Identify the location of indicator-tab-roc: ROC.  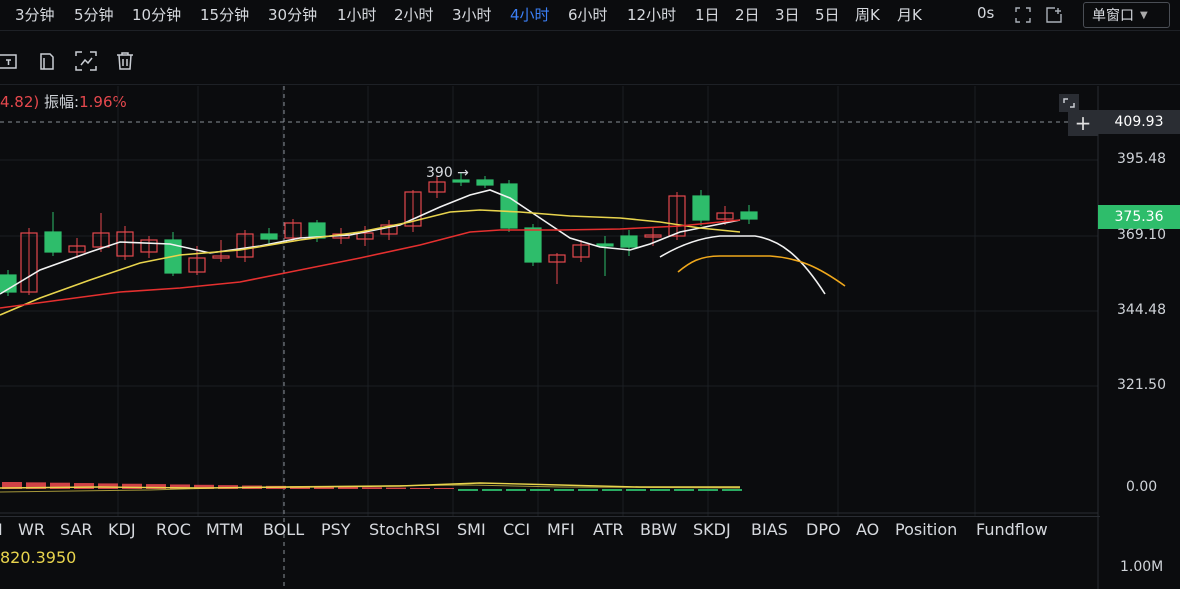
(173, 529).